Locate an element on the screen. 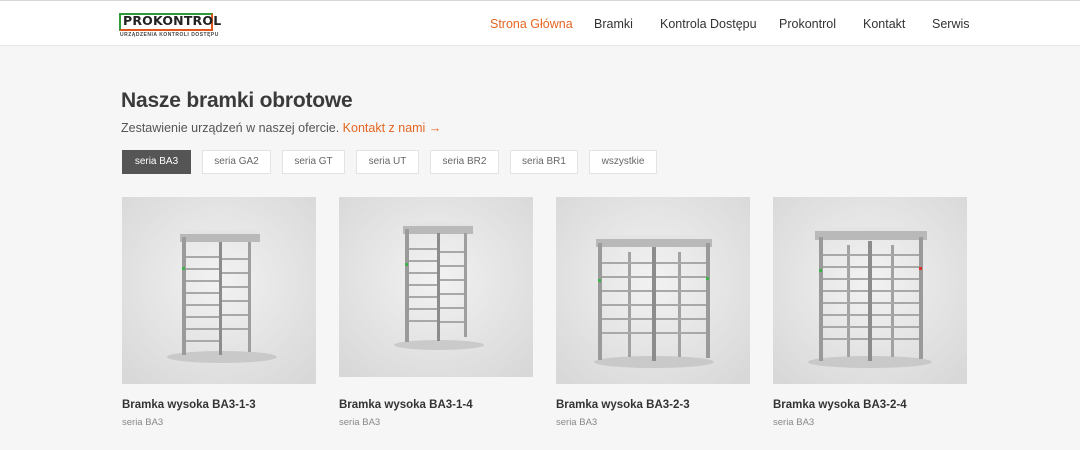 This screenshot has height=450, width=1080. nav-item-serwis: Serwis is located at coordinates (951, 24).